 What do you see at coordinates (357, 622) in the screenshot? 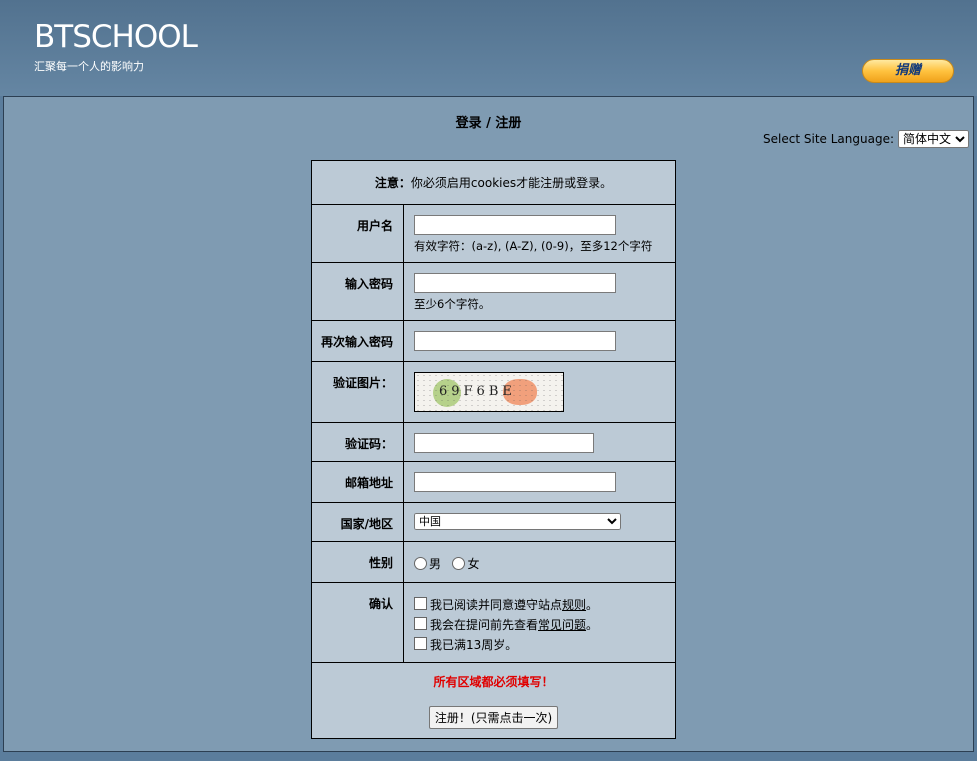
I see `confirm-label: 确认` at bounding box center [357, 622].